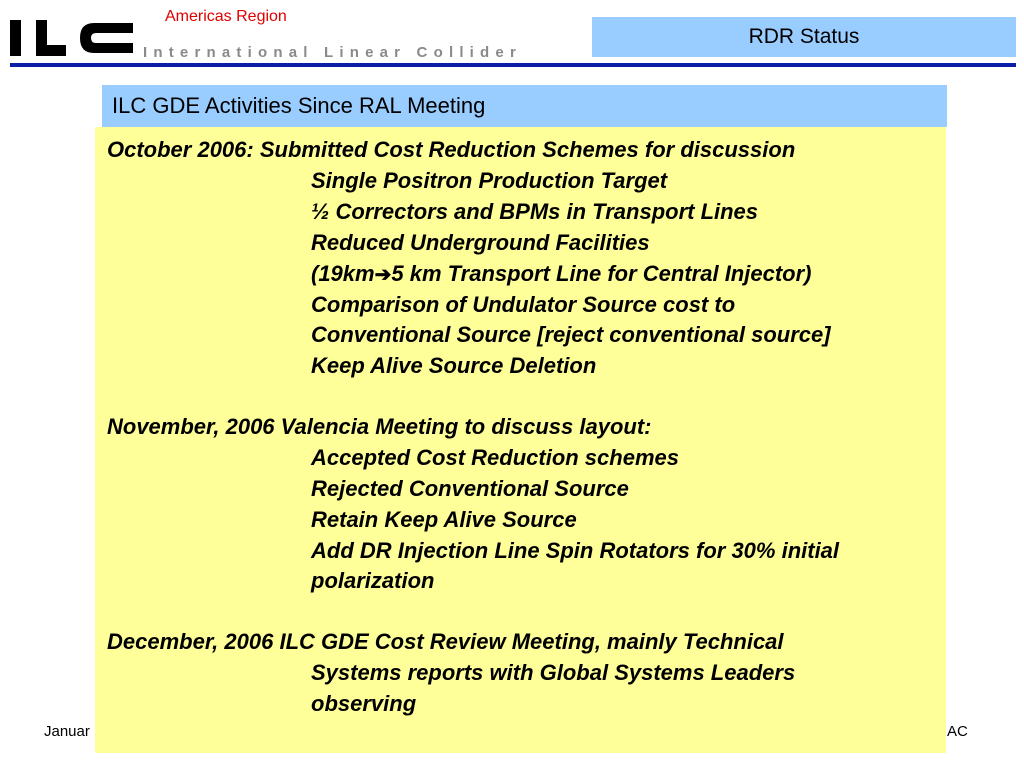  What do you see at coordinates (364, 703) in the screenshot?
I see `sub-item: observing` at bounding box center [364, 703].